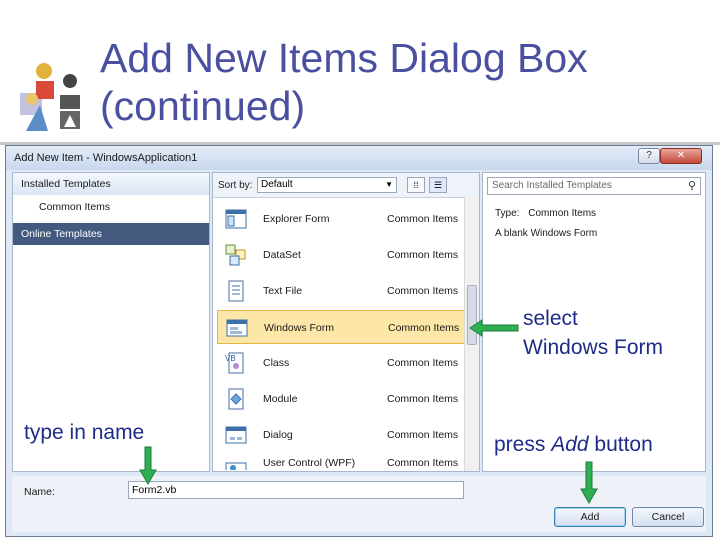  What do you see at coordinates (472, 315) in the screenshot?
I see `scrollbar-thumb` at bounding box center [472, 315].